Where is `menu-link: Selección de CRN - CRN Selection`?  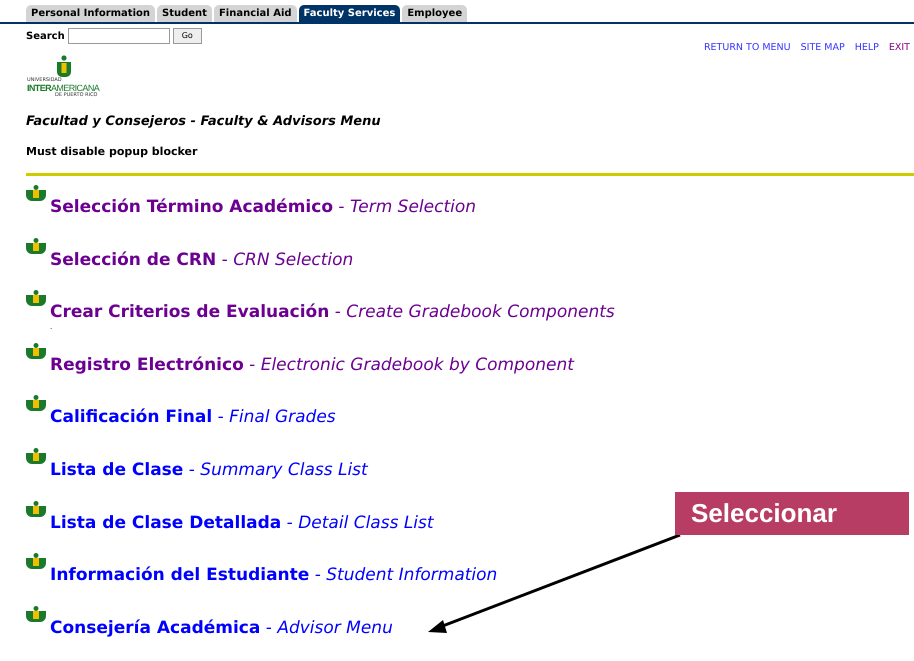 menu-link: Selección de CRN - CRN Selection is located at coordinates (202, 261).